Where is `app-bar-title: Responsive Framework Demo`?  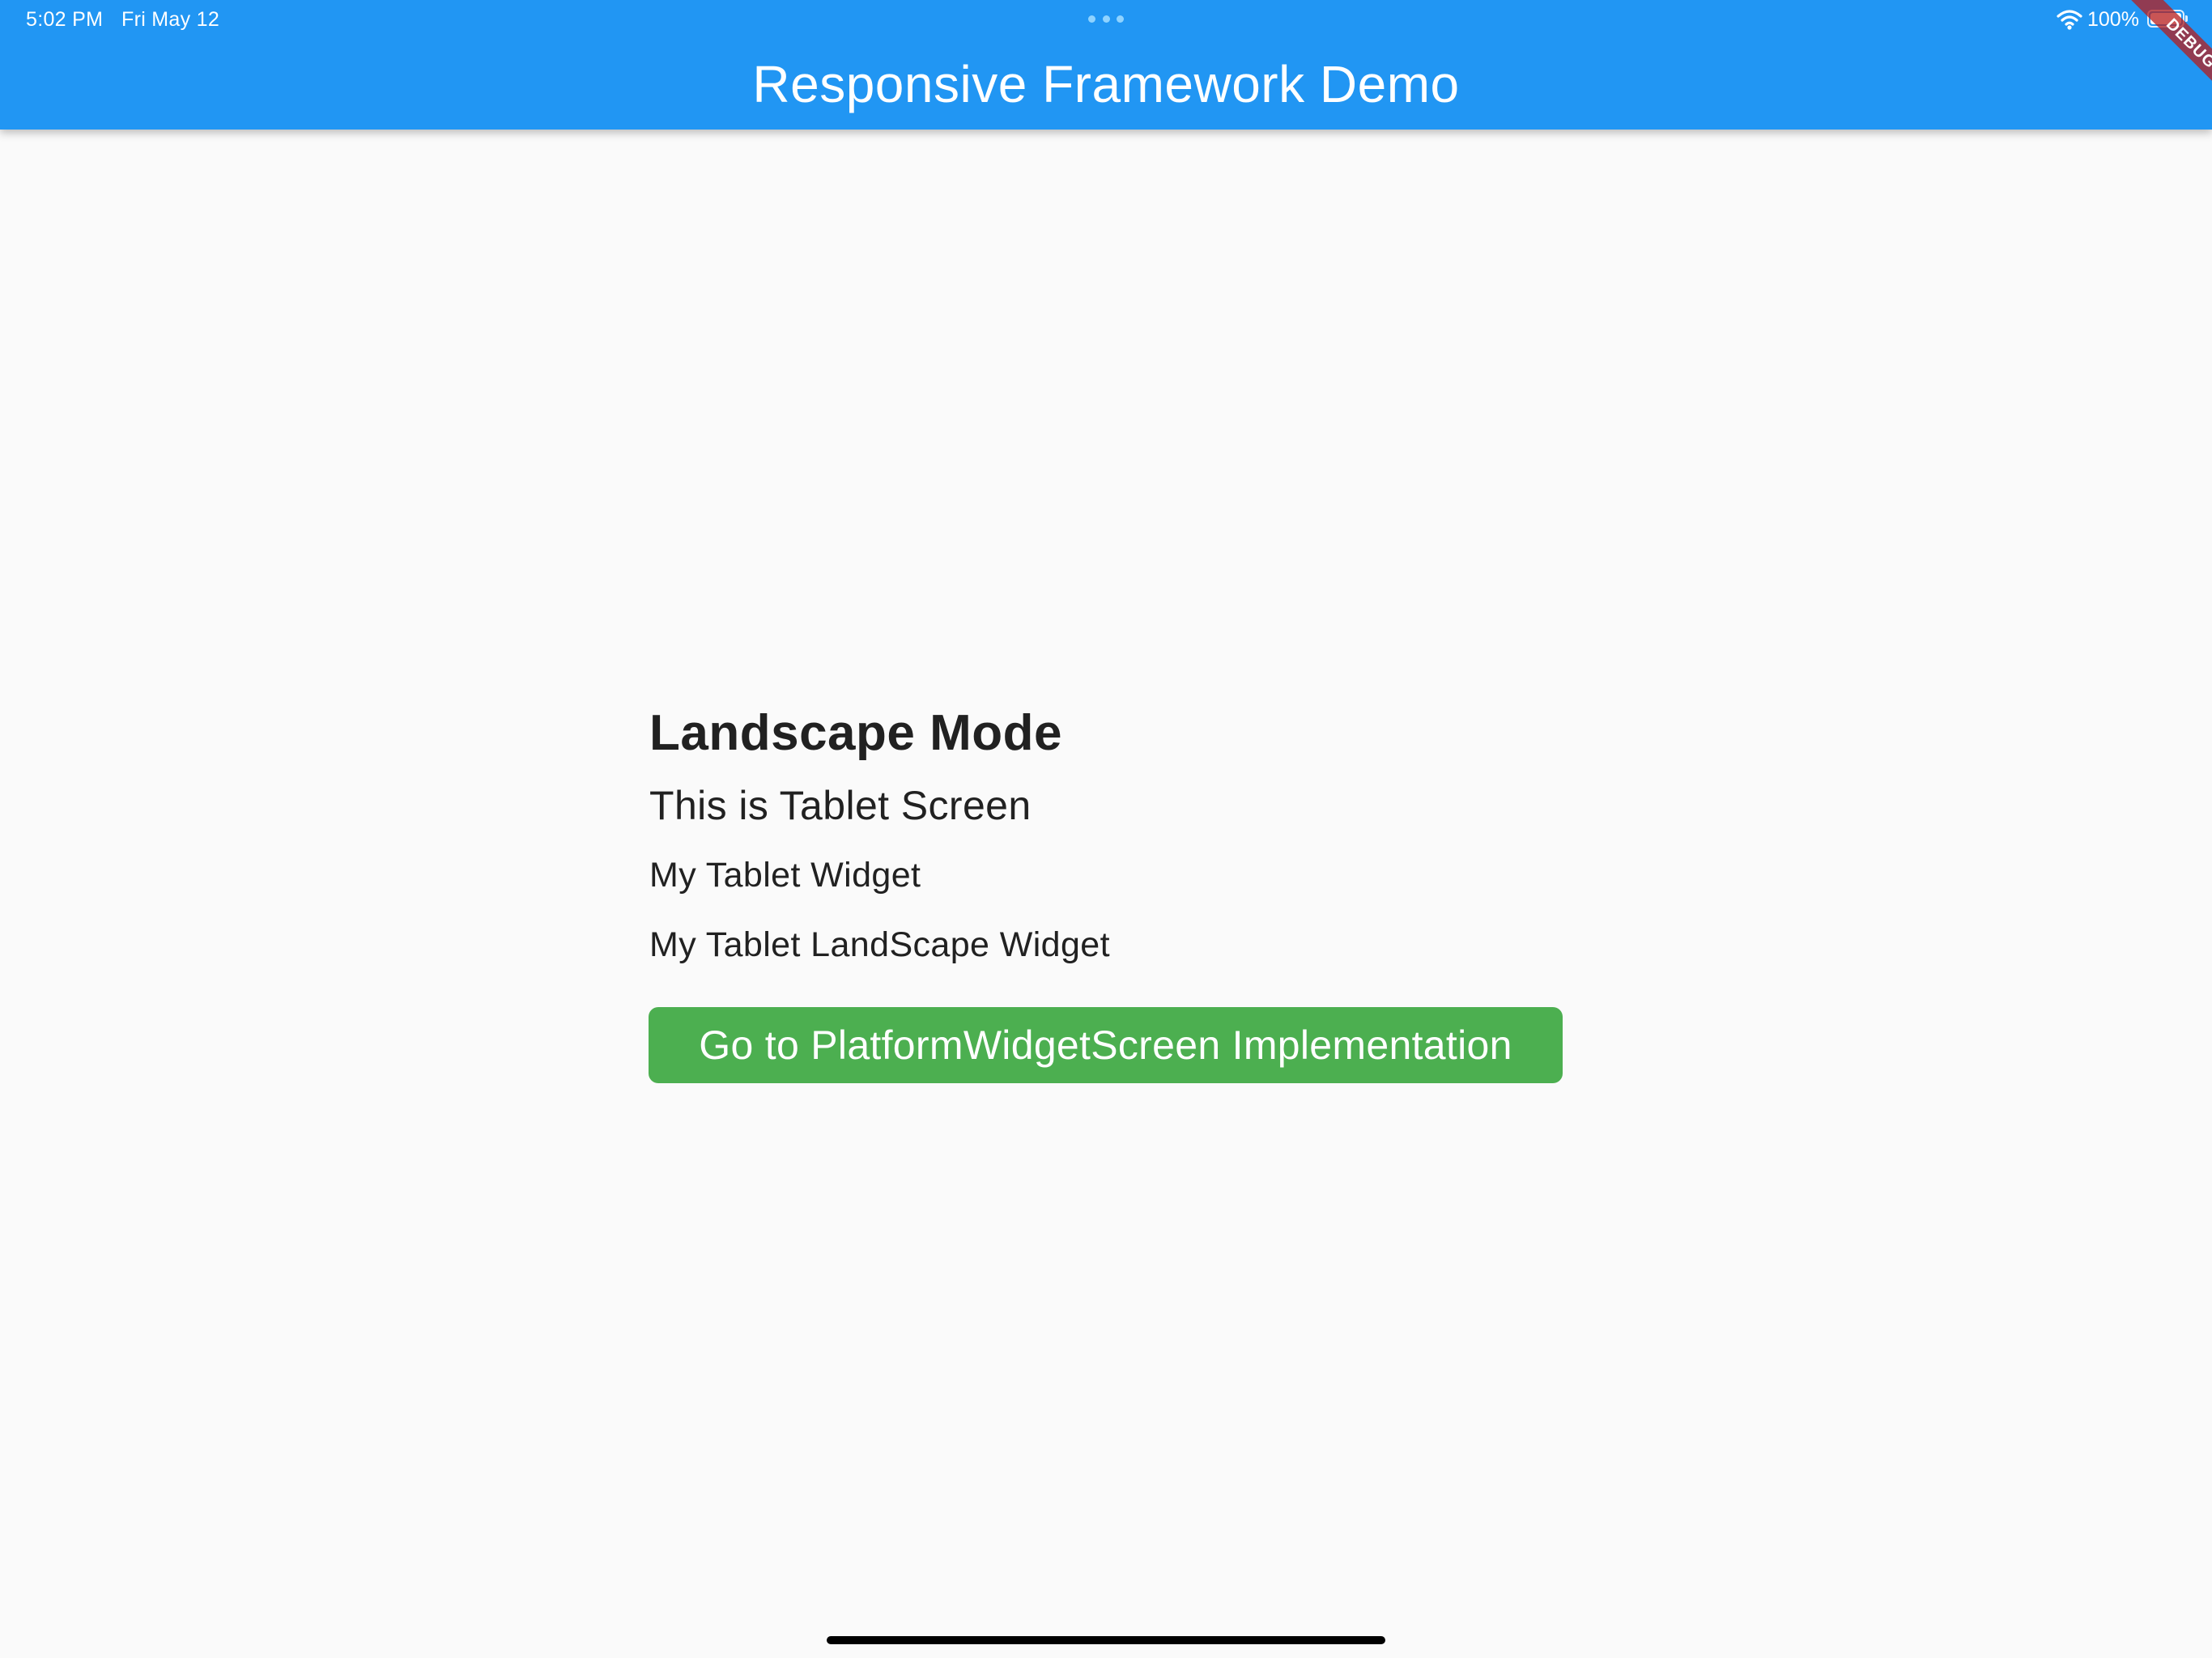 app-bar-title: Responsive Framework Demo is located at coordinates (1106, 84).